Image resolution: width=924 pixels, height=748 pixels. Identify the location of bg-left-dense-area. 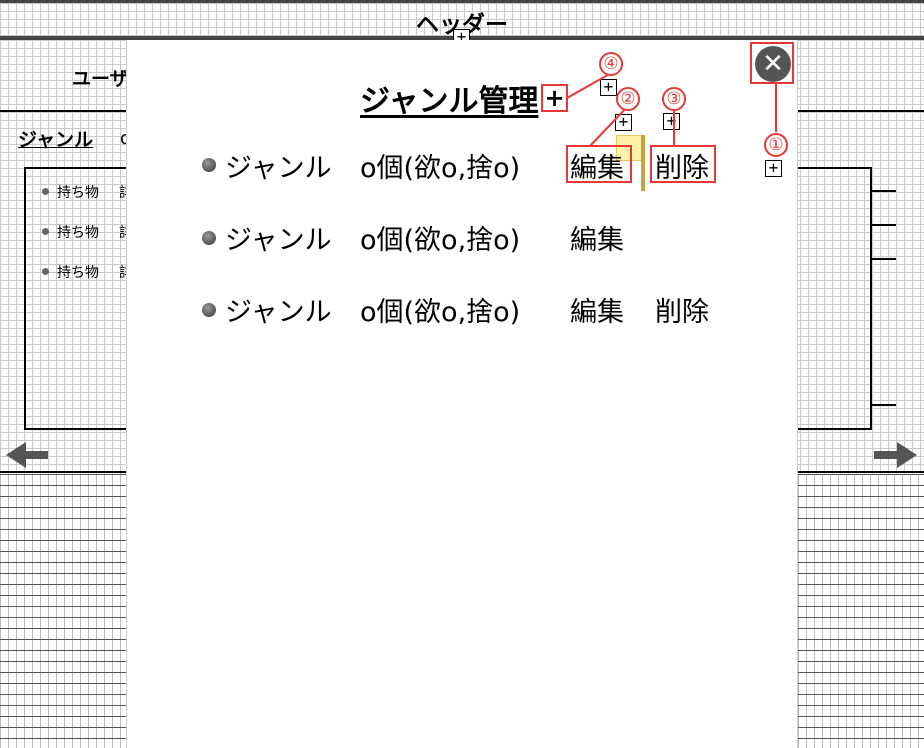
(63, 611).